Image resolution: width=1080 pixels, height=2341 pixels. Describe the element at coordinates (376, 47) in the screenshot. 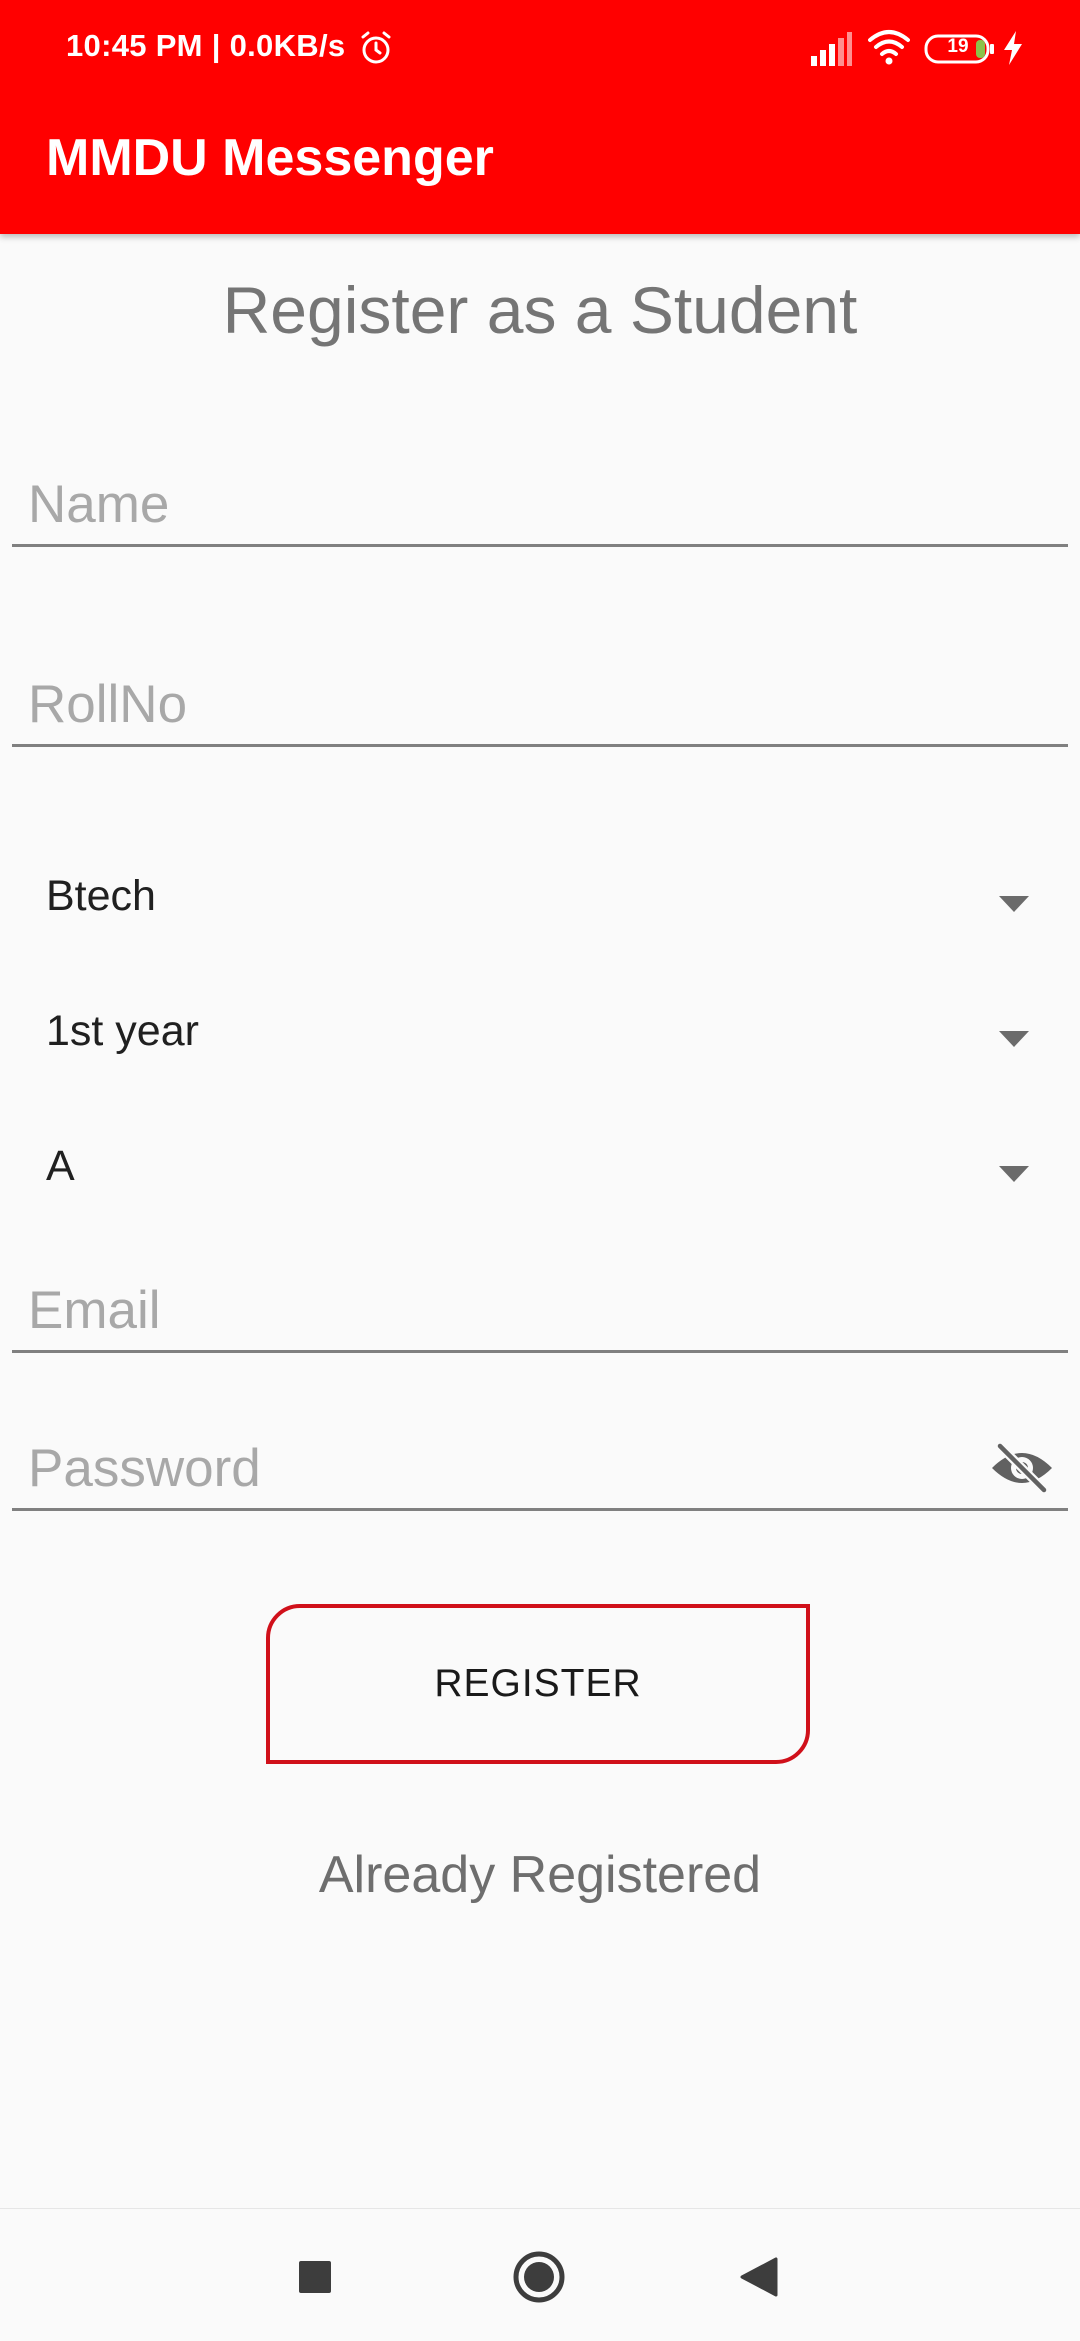

I see `alarm-icon` at that location.